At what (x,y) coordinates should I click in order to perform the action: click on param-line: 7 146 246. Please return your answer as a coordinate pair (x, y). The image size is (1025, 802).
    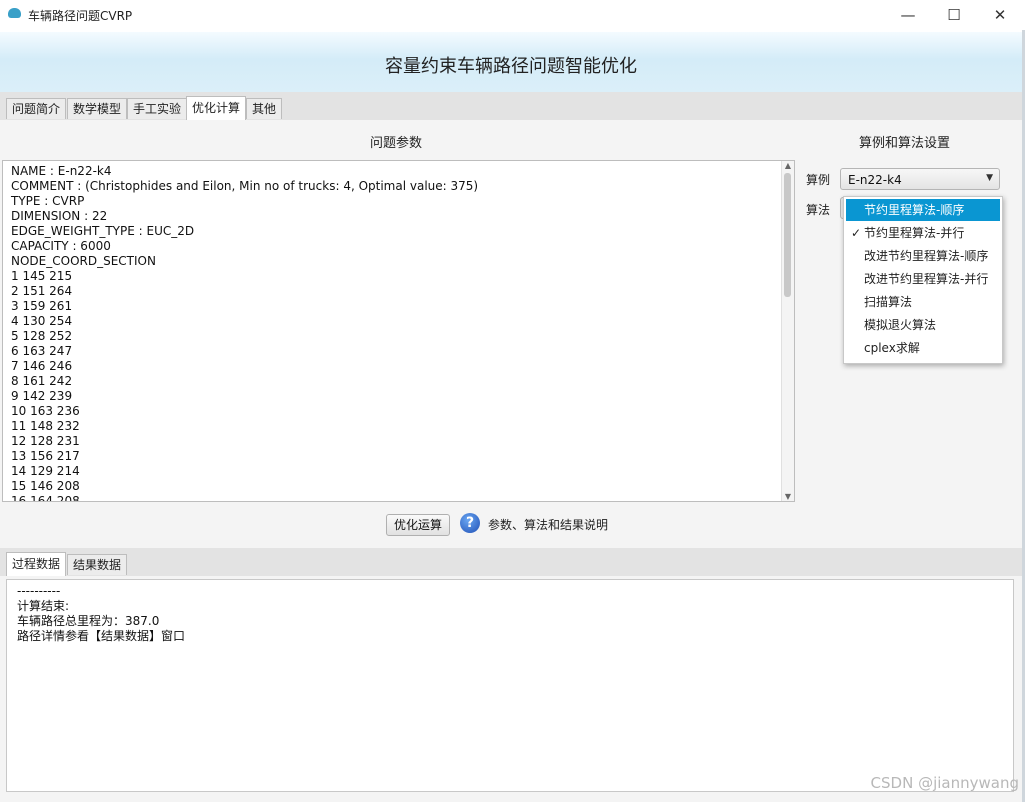
    Looking at the image, I should click on (42, 366).